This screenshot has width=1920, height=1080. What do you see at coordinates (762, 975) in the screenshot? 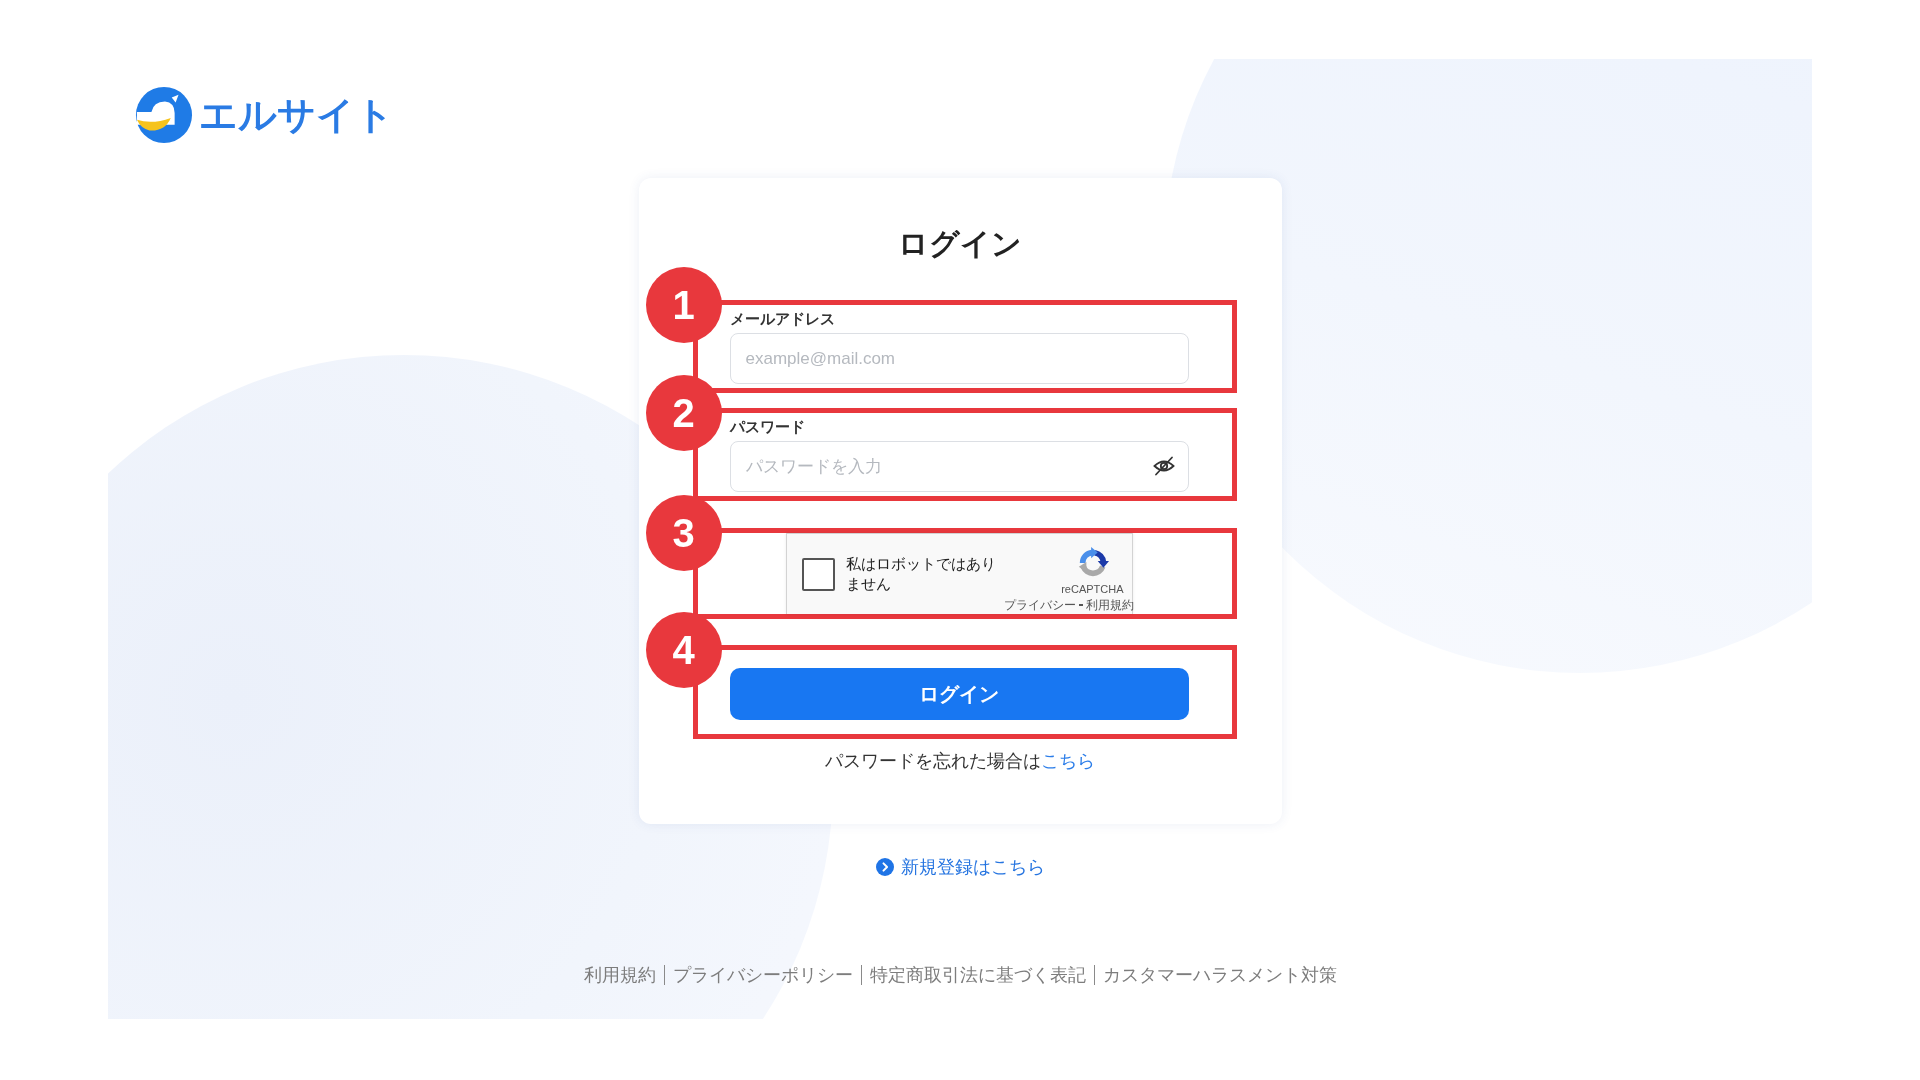
I see `footer-link: プライバシーポリシー` at bounding box center [762, 975].